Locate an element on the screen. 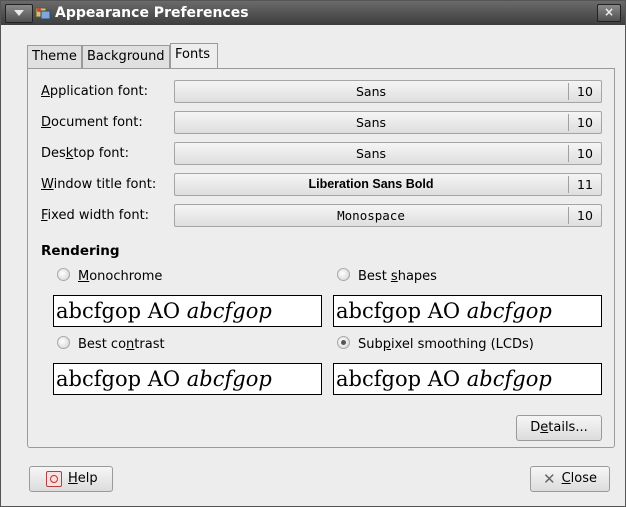  document-font-button: Sans 10 is located at coordinates (388, 122).